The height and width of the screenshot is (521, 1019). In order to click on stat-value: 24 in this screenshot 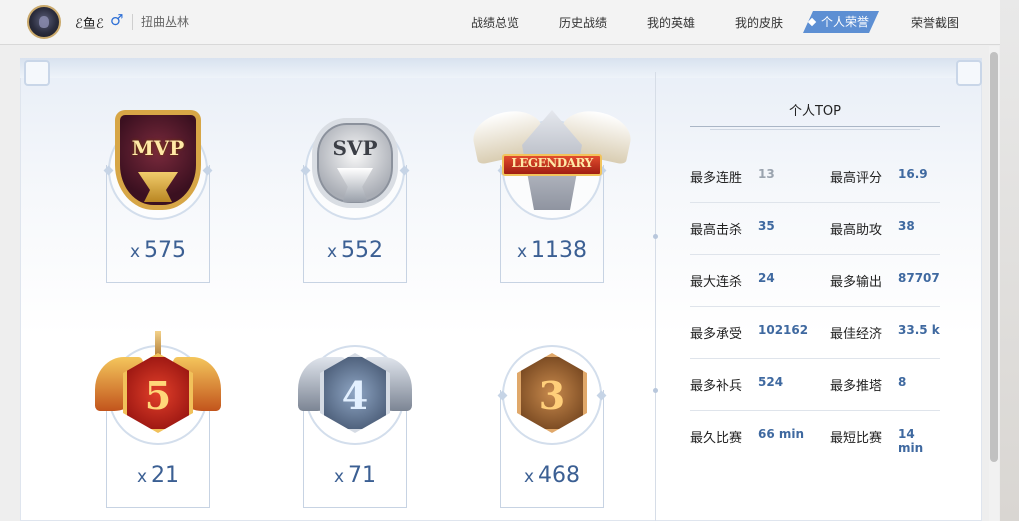, I will do `click(766, 278)`.